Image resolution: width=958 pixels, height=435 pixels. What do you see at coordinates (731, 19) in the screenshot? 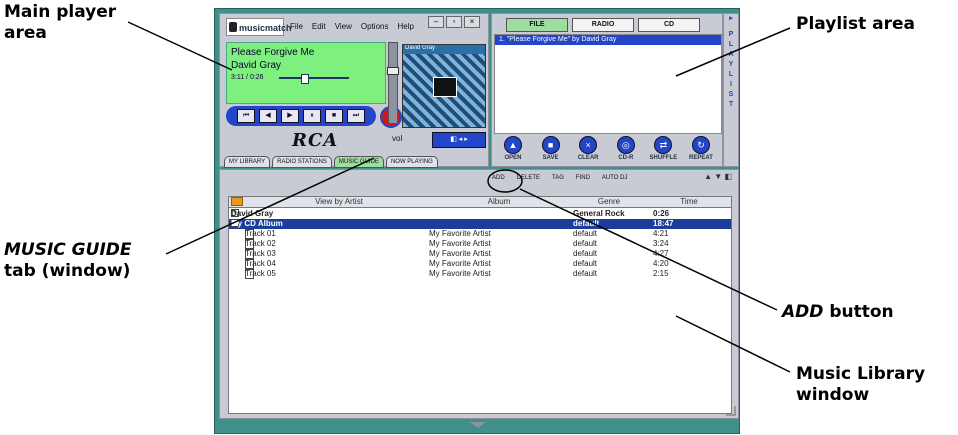
I see `side-strip-collapse-icon: ▸` at bounding box center [731, 19].